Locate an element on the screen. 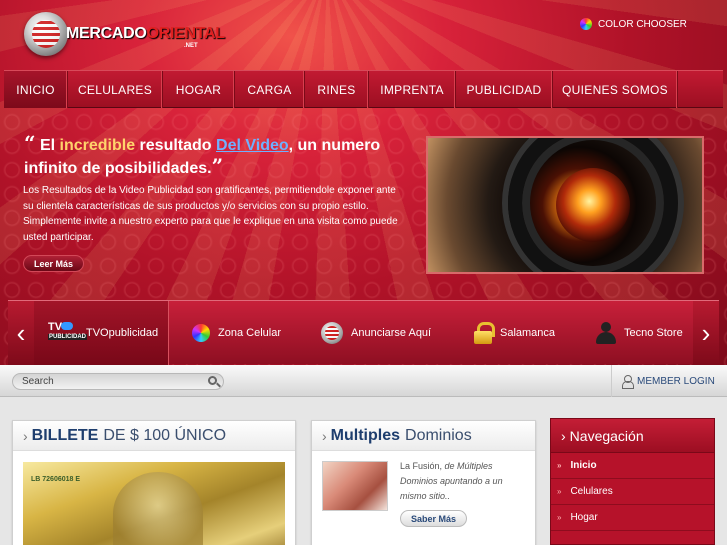  carousel-item-tvopublicidad: TV PUBLICIDAD TVOpublicidad is located at coordinates (101, 333).